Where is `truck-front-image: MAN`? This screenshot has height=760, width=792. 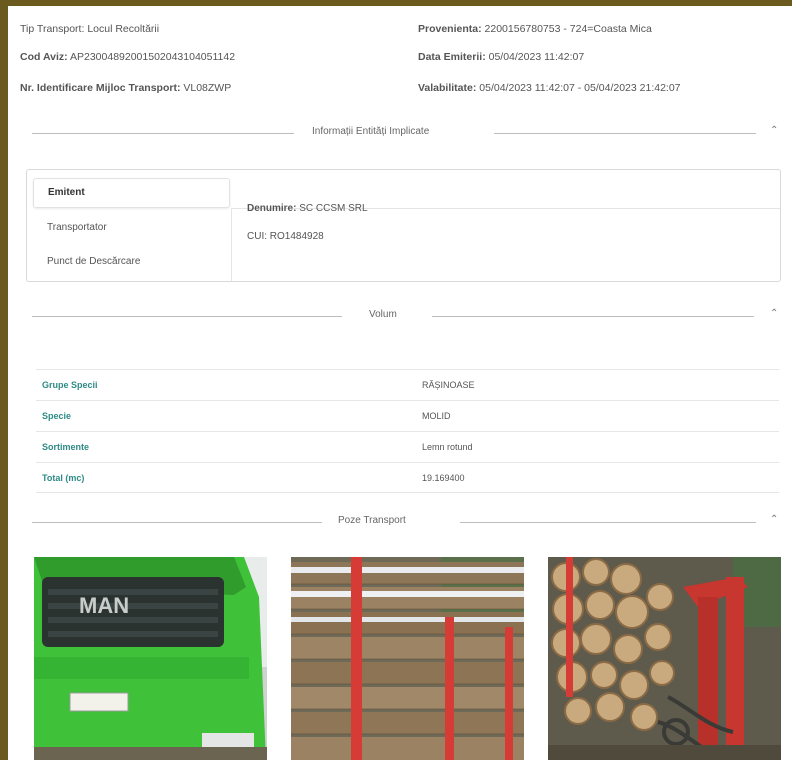 truck-front-image: MAN is located at coordinates (150, 658).